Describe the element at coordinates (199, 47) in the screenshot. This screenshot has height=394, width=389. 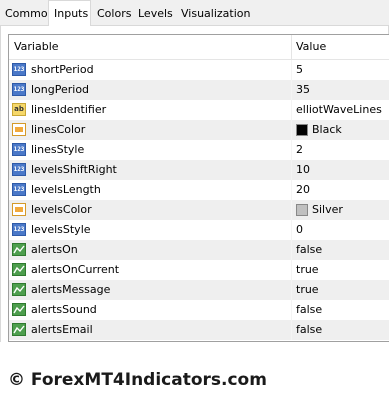
I see `grid-header: Variable Value` at that location.